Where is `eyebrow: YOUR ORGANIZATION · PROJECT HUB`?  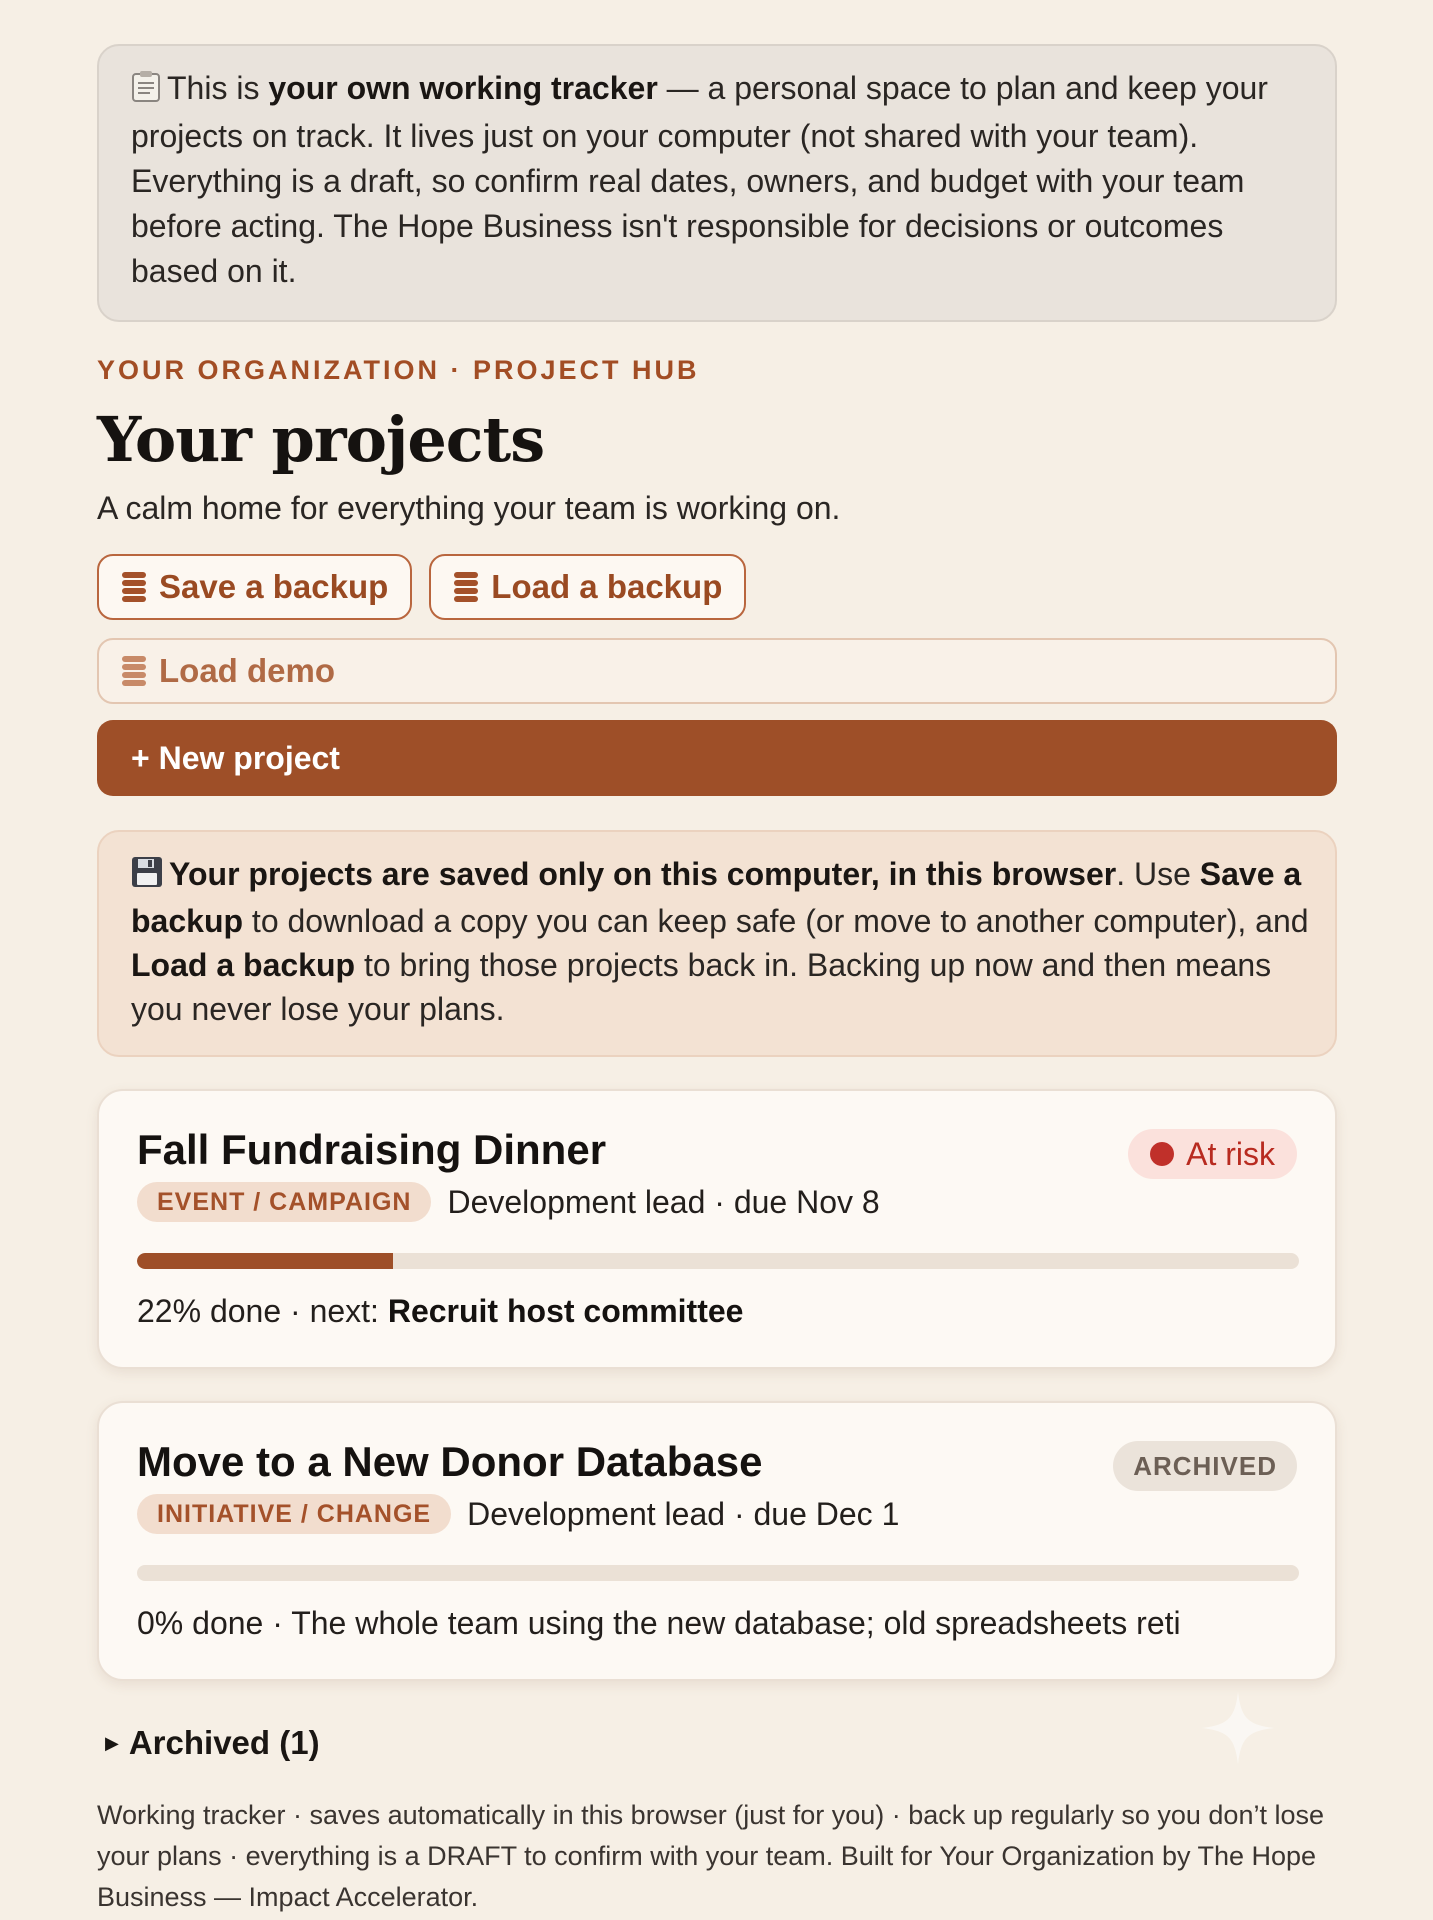
eyebrow: YOUR ORGANIZATION · PROJECT HUB is located at coordinates (398, 370).